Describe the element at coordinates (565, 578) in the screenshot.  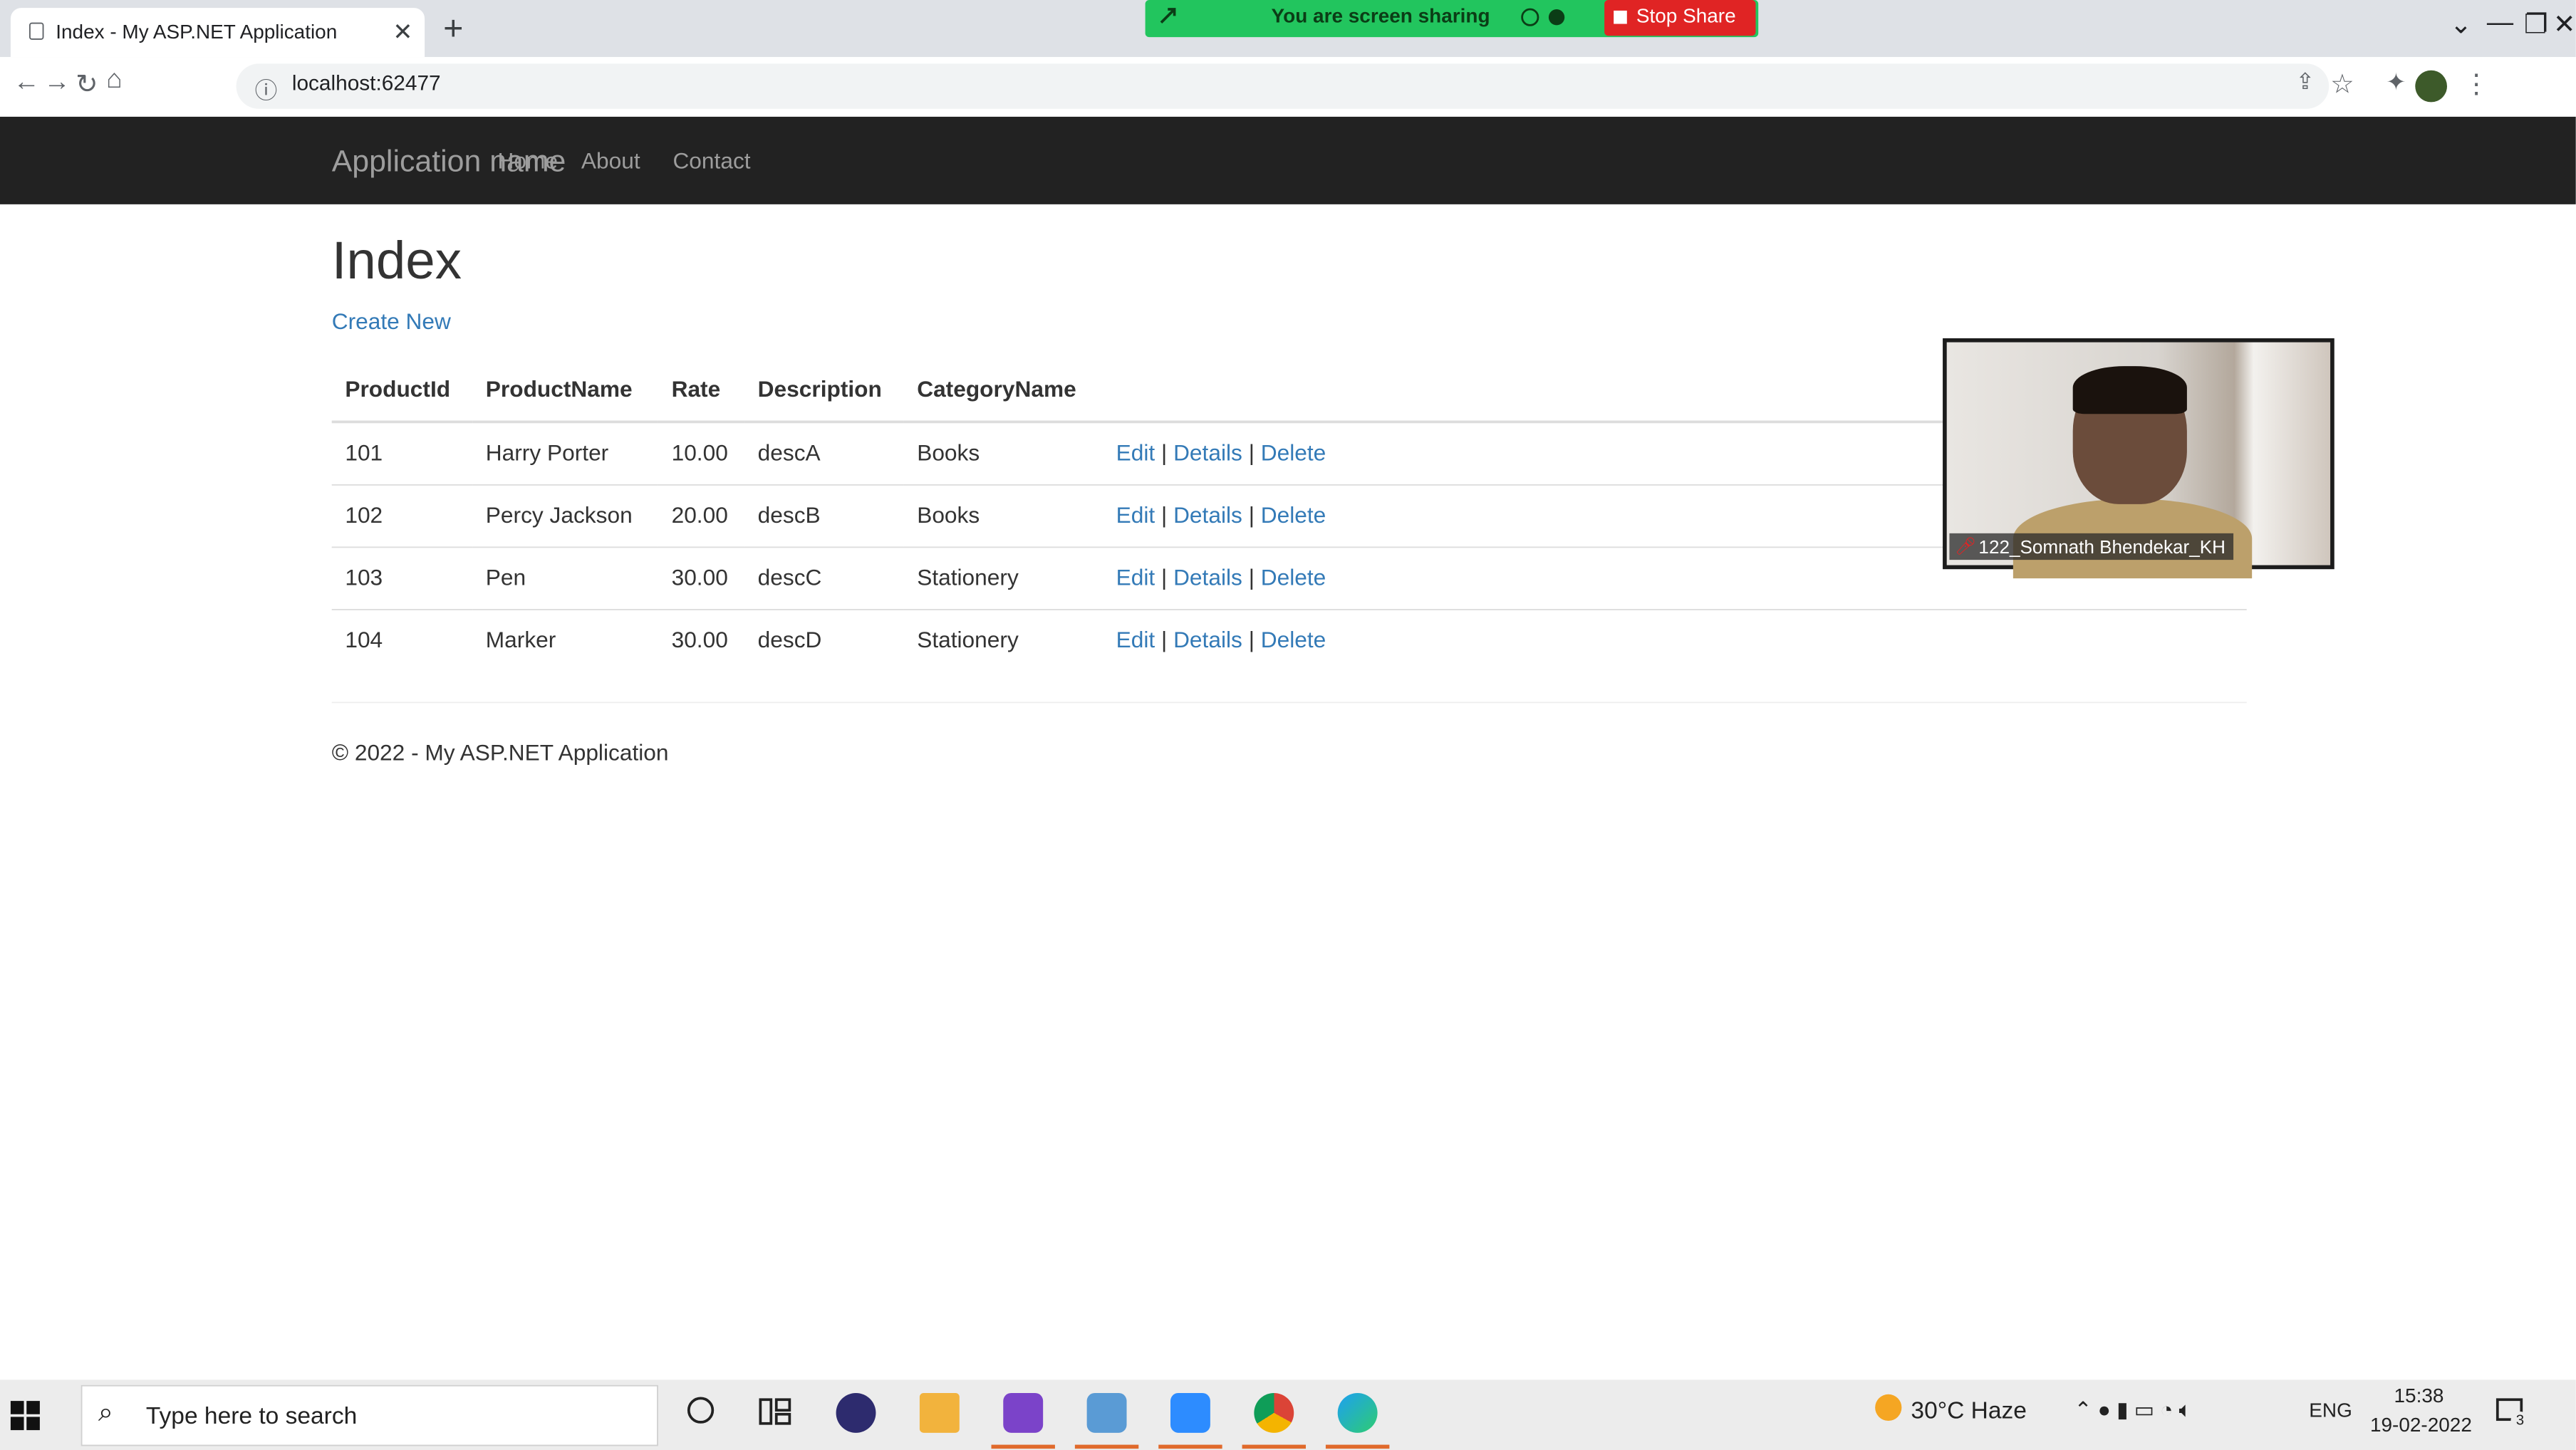
I see `cell-product-name: Pen` at that location.